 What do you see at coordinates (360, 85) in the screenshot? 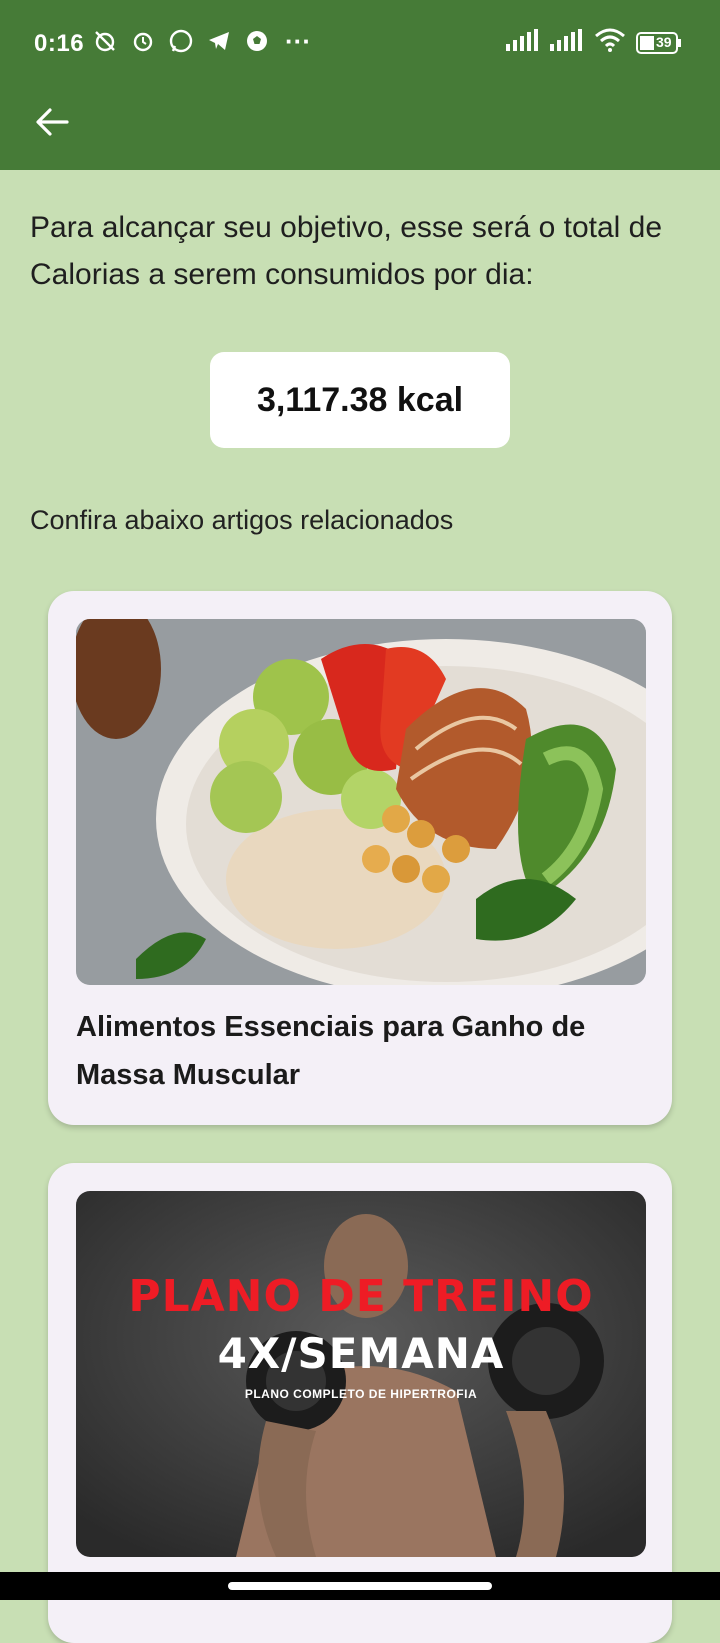
I see `app-bar: 0:16 ··· 39` at bounding box center [360, 85].